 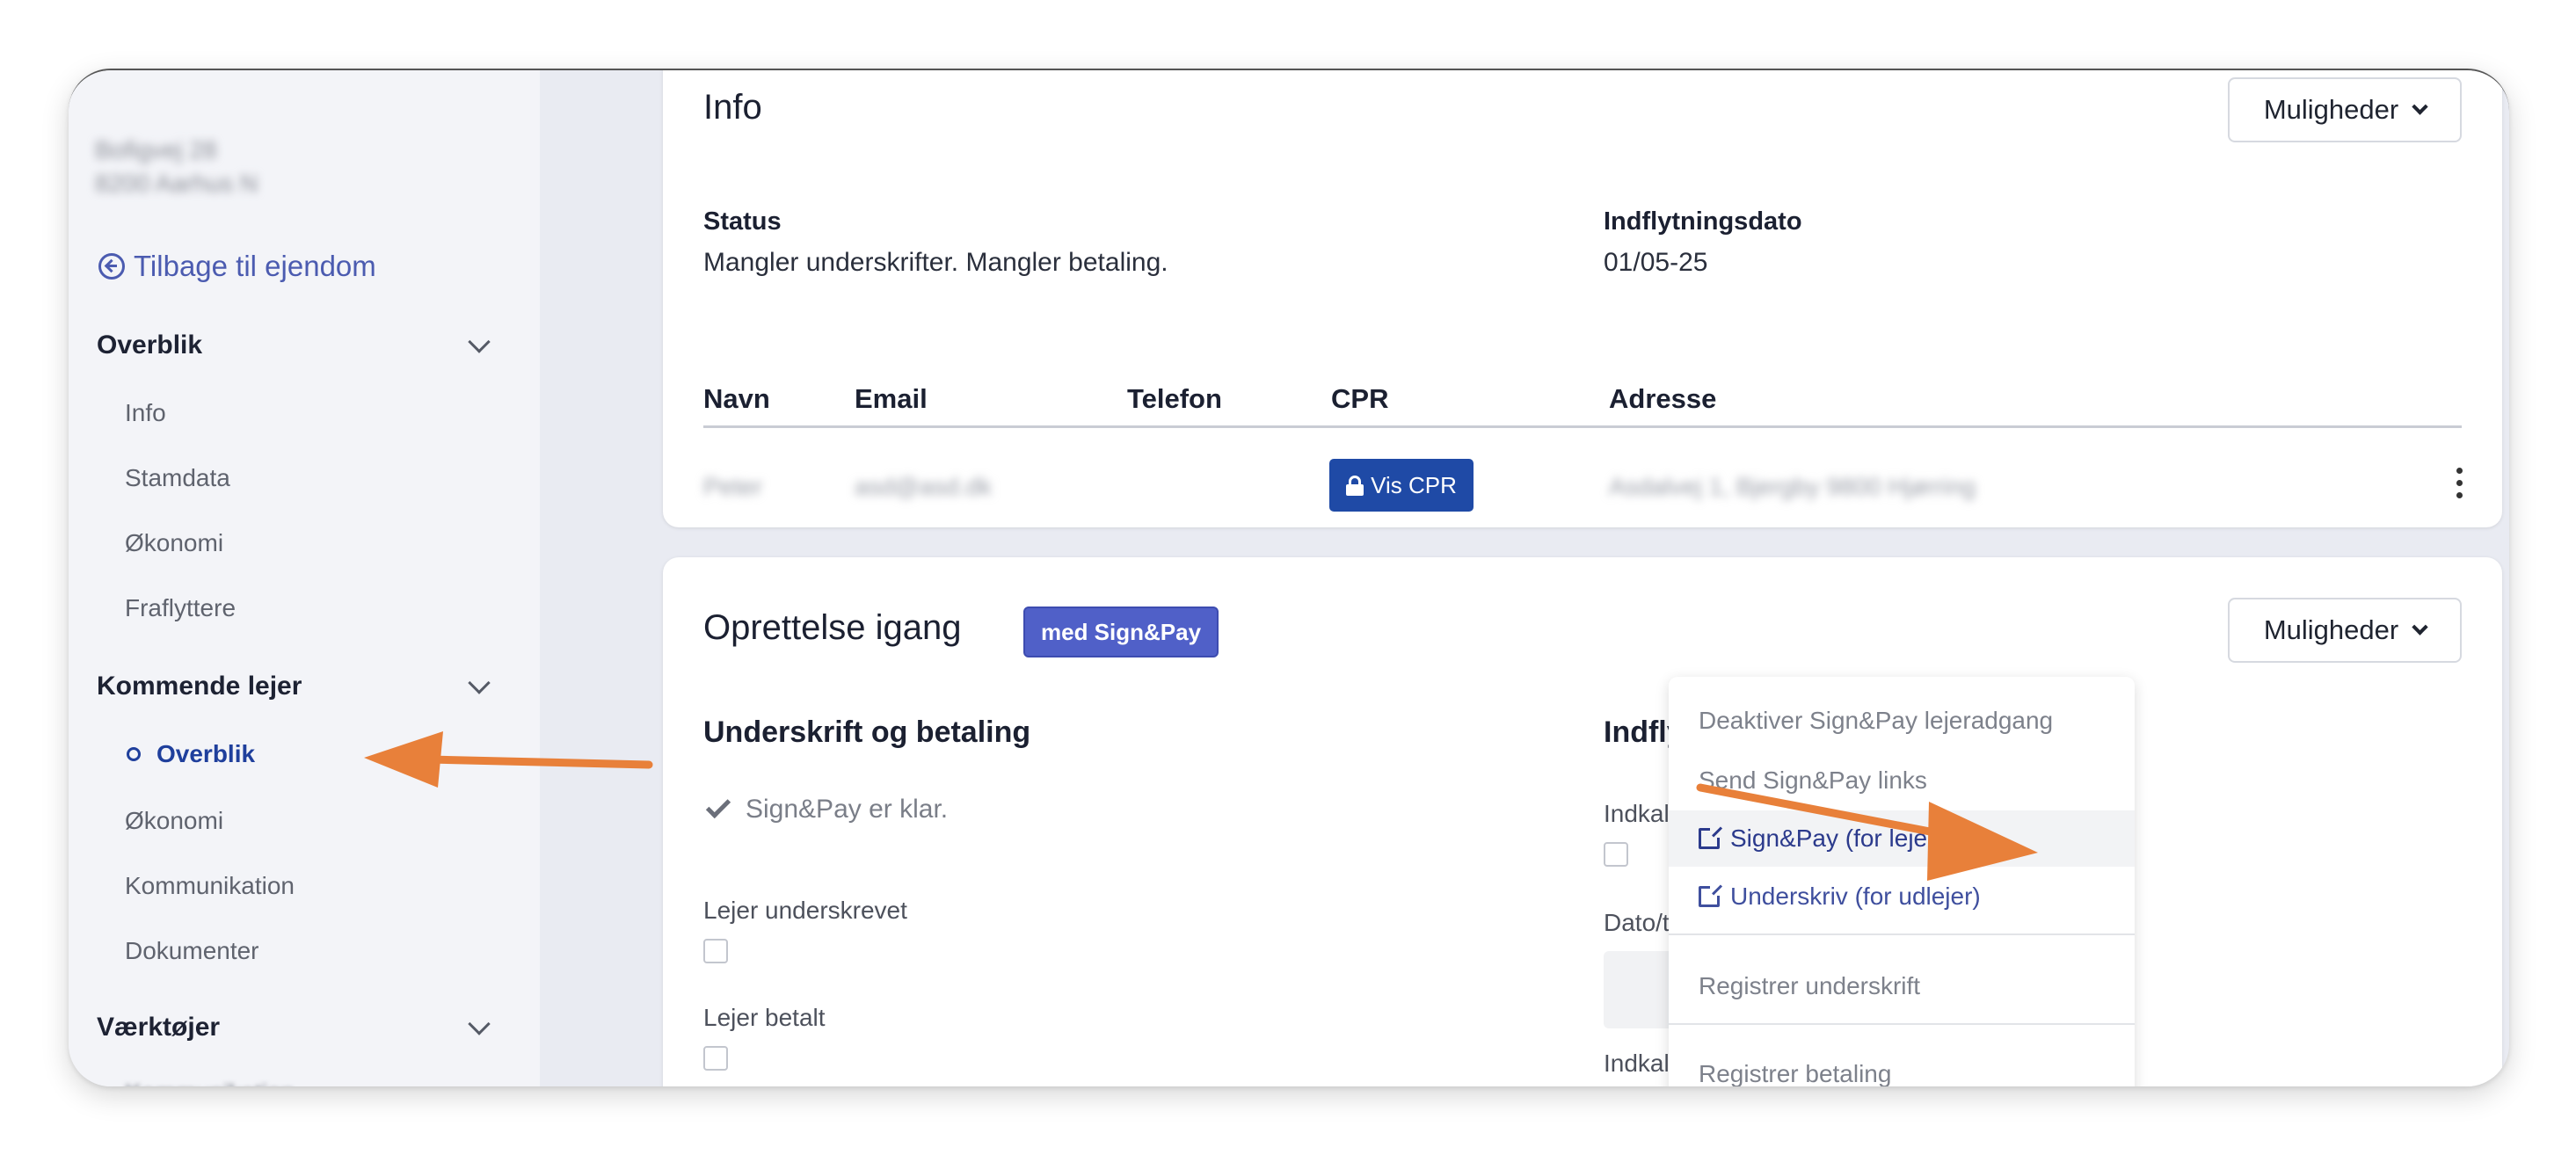 What do you see at coordinates (199, 686) in the screenshot?
I see `section-label: Kommende lejer` at bounding box center [199, 686].